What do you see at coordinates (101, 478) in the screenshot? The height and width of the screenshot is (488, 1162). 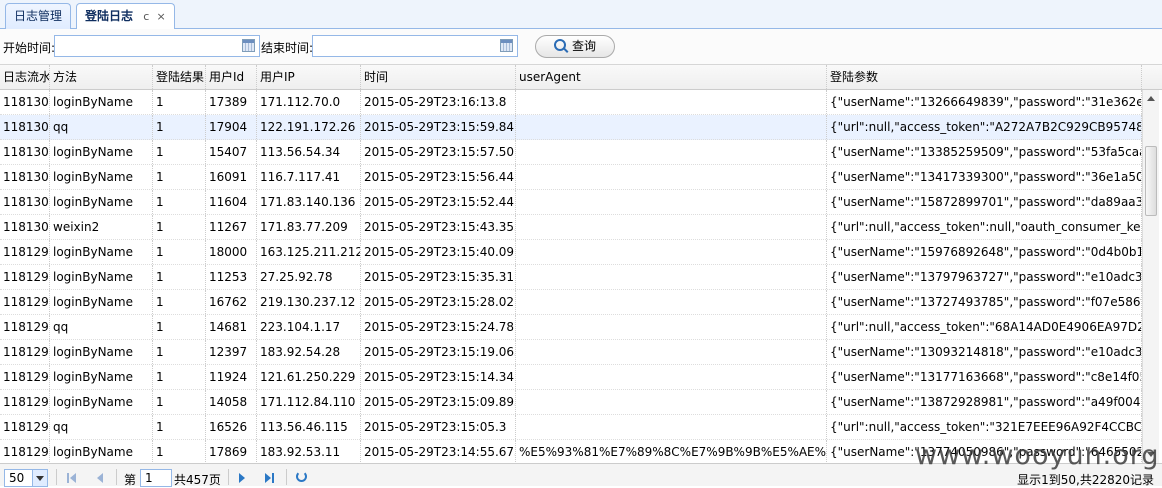 I see `prev-page-icon` at bounding box center [101, 478].